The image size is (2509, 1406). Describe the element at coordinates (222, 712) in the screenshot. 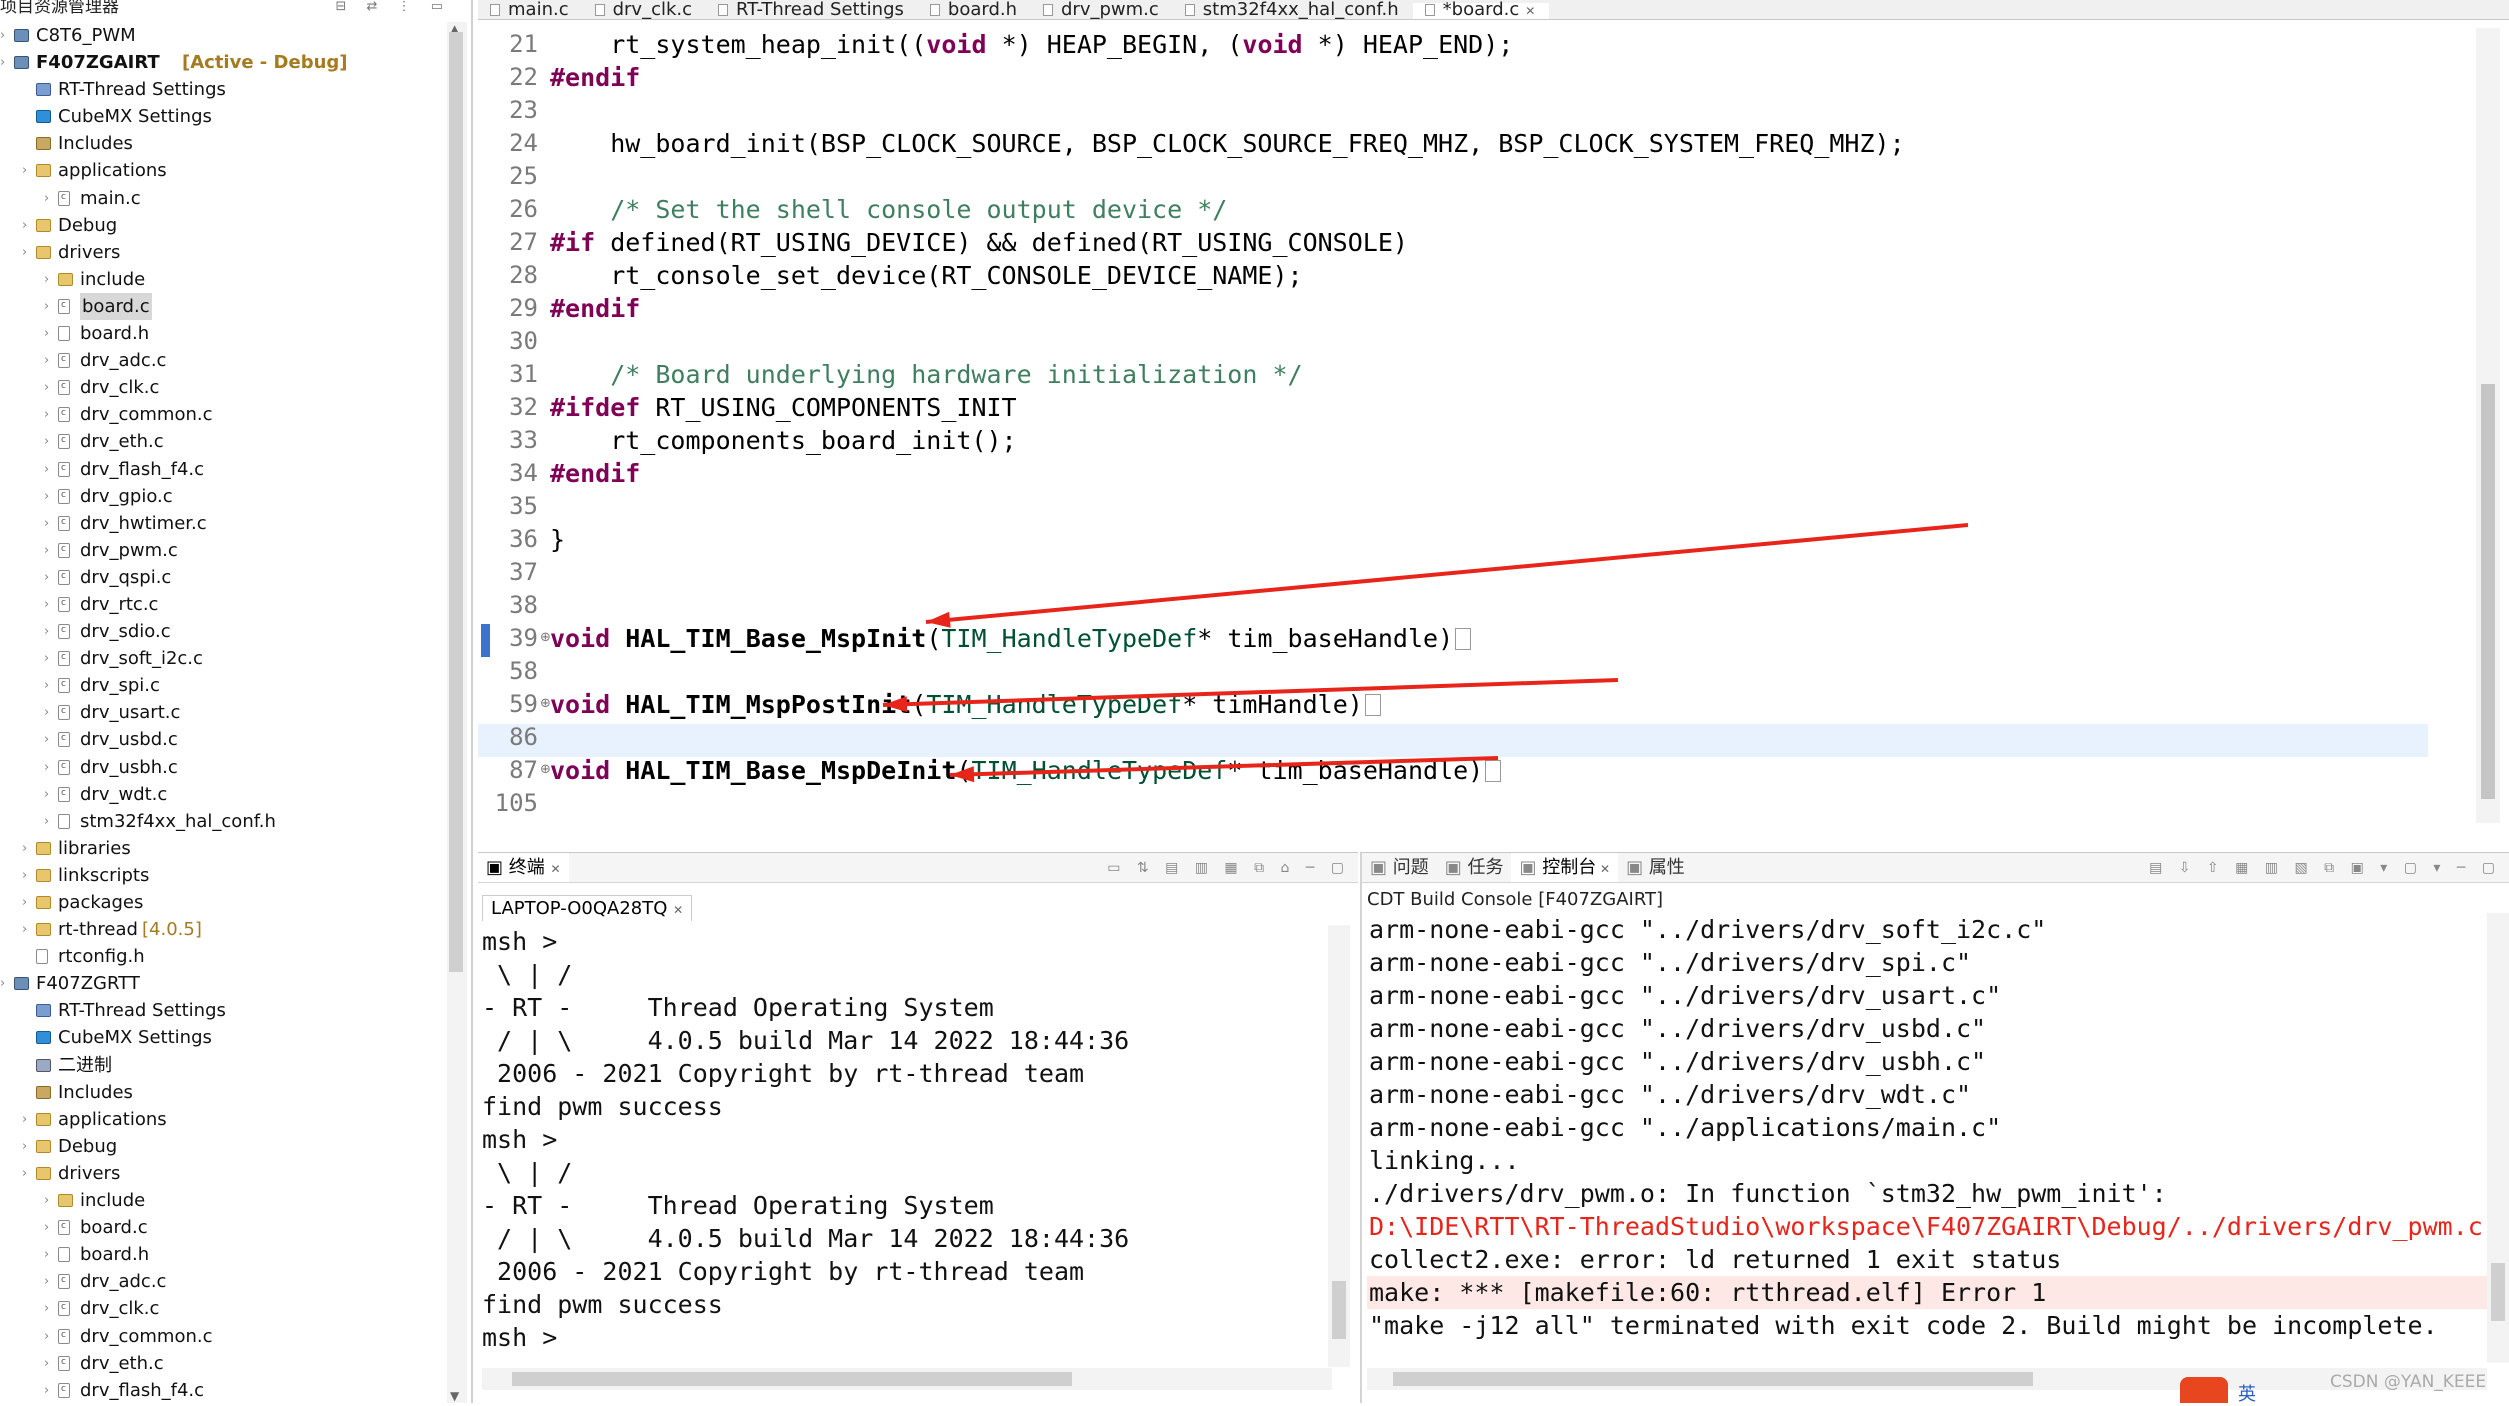

I see `tree-item: › drv_usart.c` at that location.